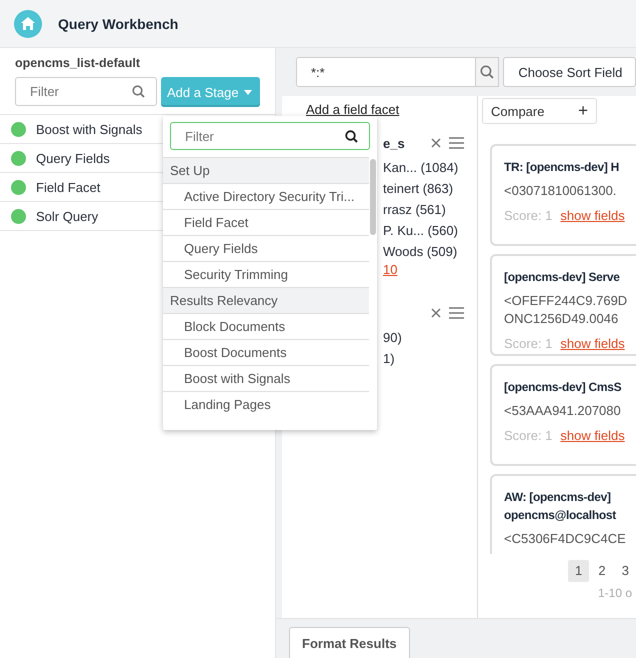  Describe the element at coordinates (266, 352) in the screenshot. I see `menu-item: Boost Documents` at that location.